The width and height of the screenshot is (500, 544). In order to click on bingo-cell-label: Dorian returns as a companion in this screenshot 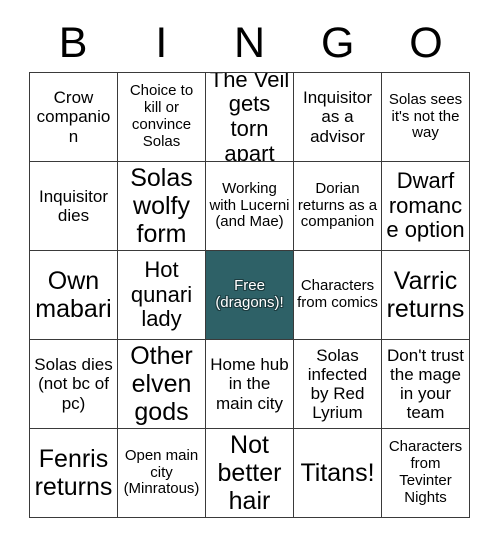, I will do `click(337, 205)`.